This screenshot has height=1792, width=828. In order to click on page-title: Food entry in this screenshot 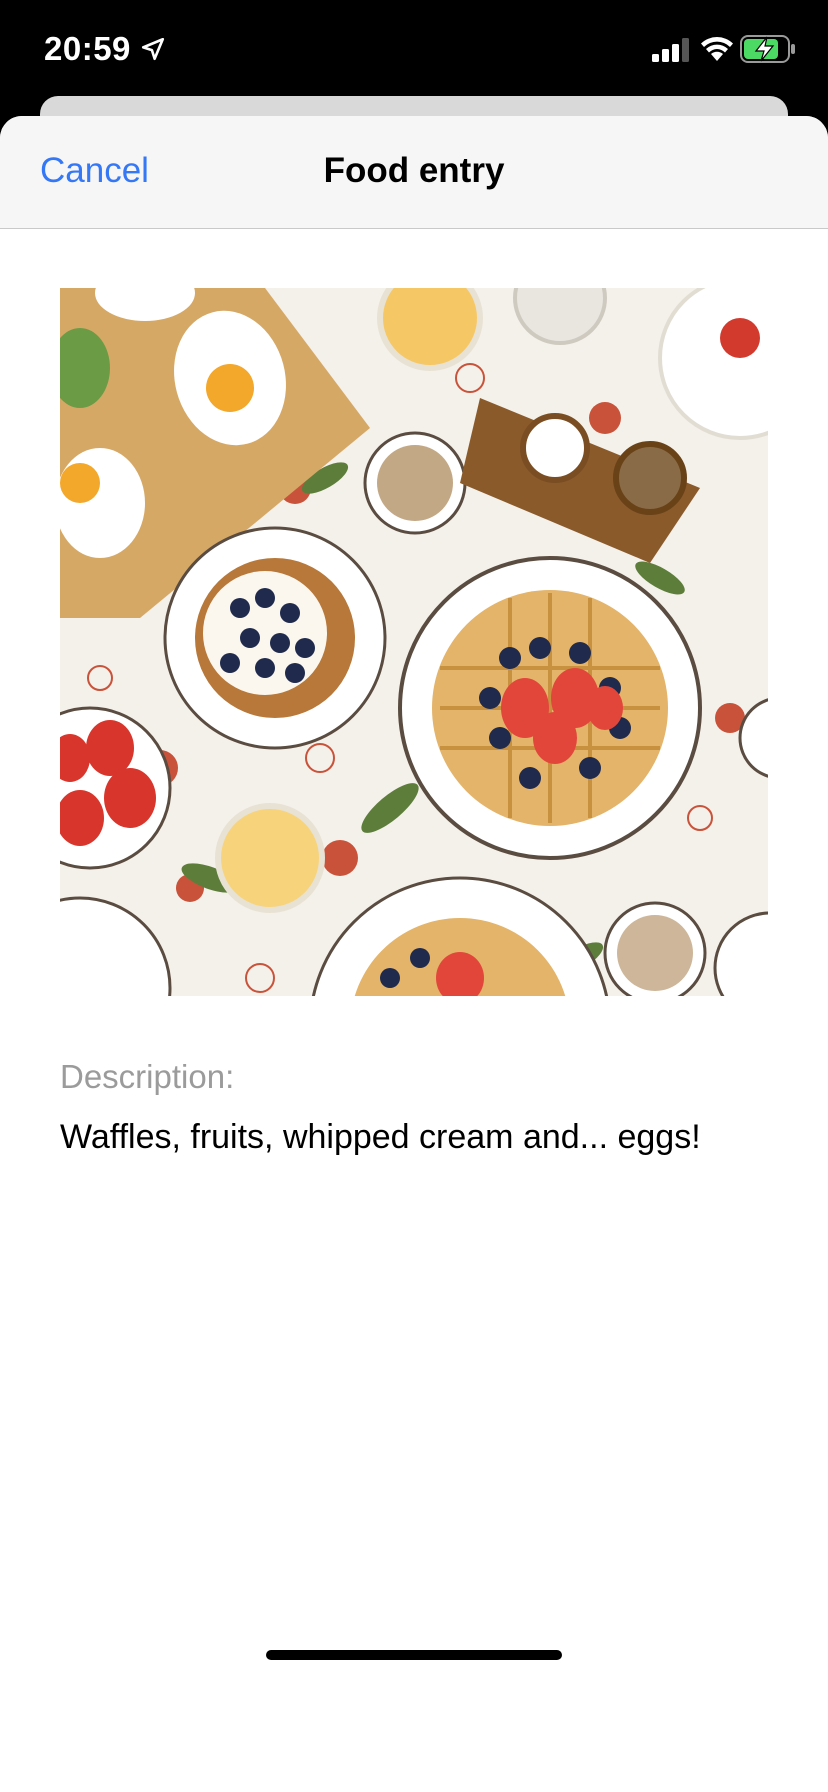, I will do `click(414, 170)`.